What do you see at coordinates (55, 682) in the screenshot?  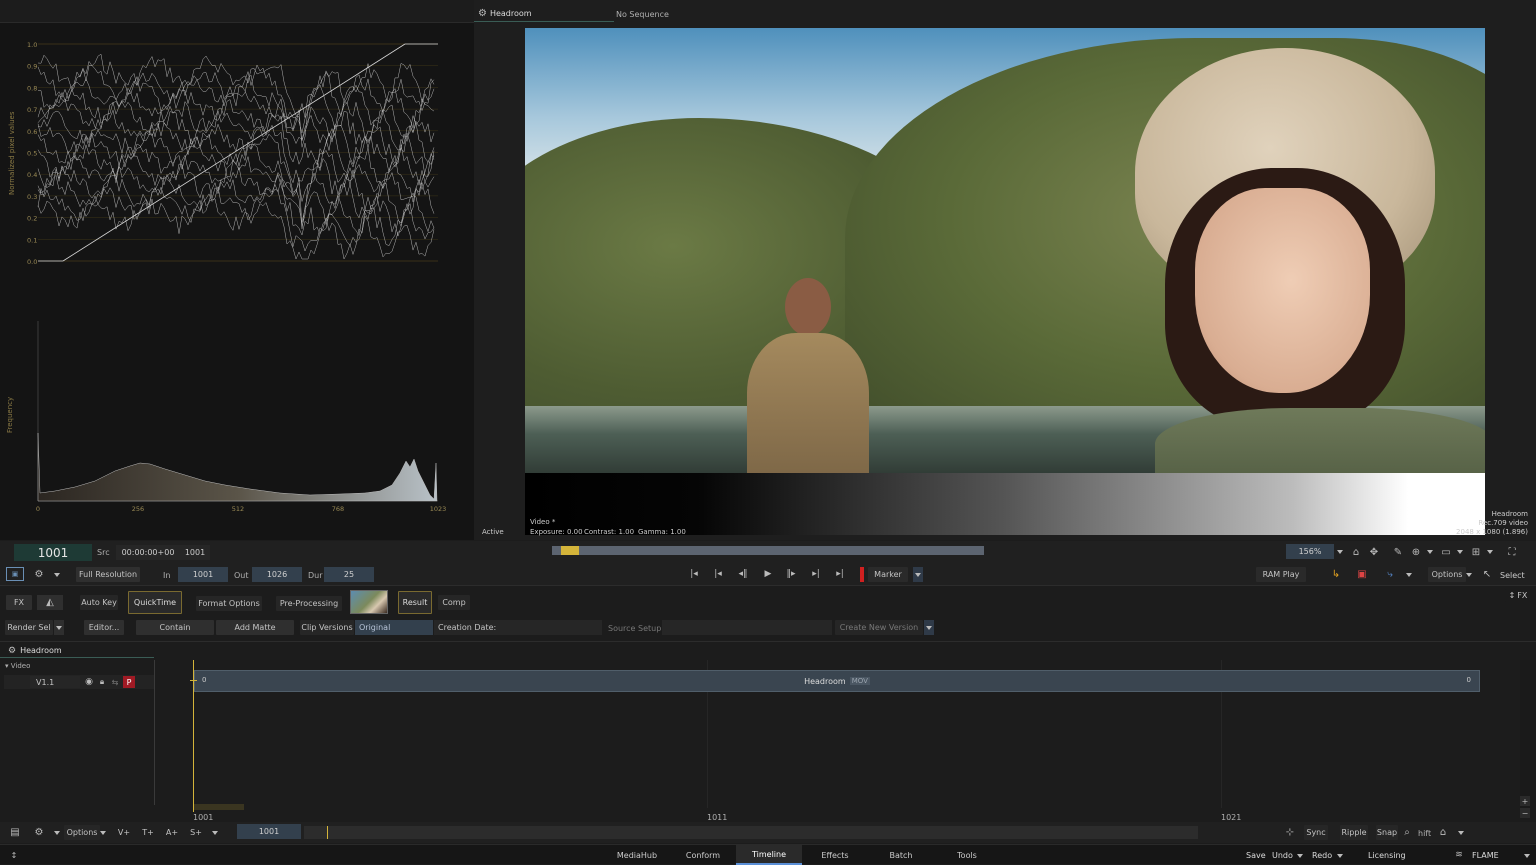 I see `track-name: V1.1` at bounding box center [55, 682].